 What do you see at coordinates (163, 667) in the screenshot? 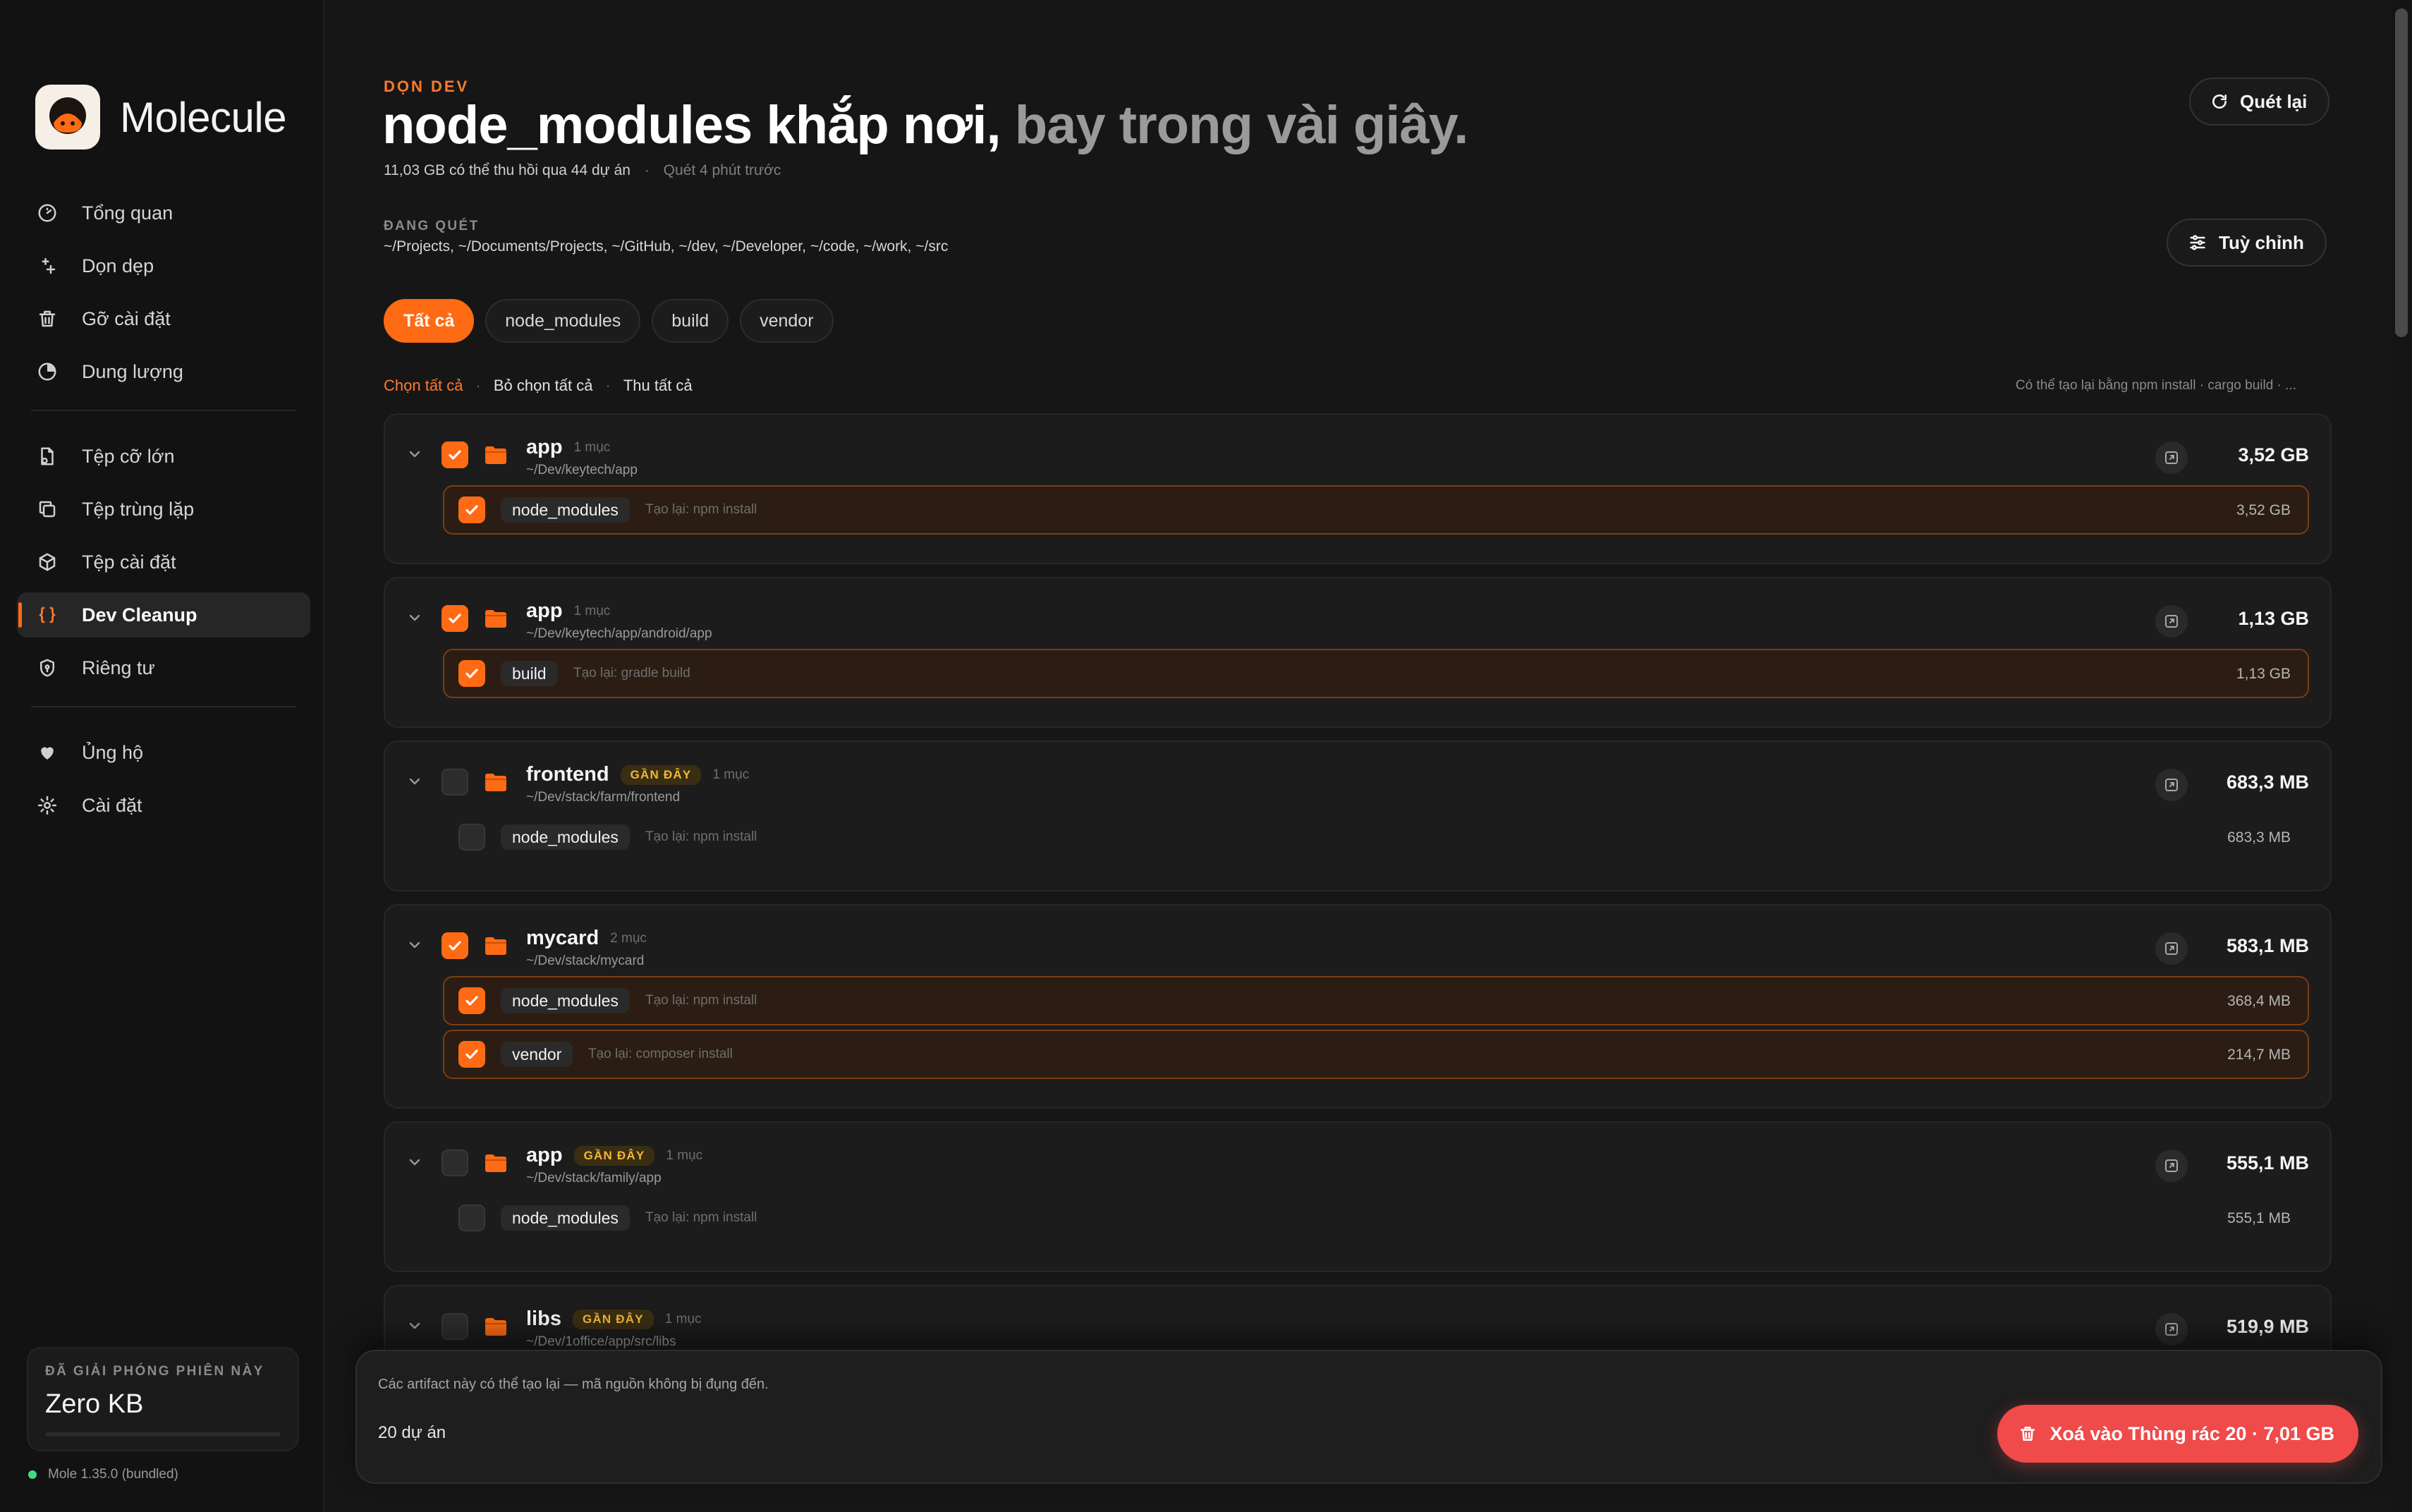
I see `sidebar-item-shield: Riêng tư` at bounding box center [163, 667].